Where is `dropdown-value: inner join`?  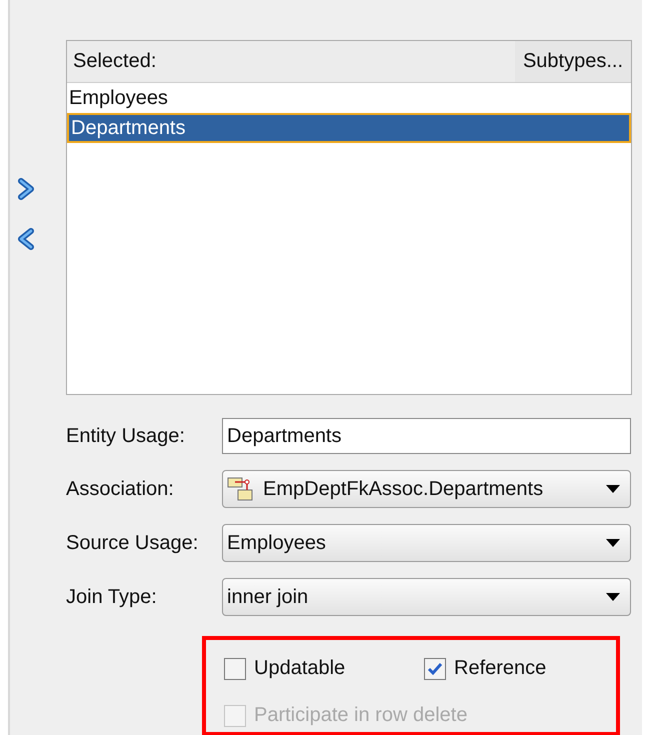
dropdown-value: inner join is located at coordinates (268, 597).